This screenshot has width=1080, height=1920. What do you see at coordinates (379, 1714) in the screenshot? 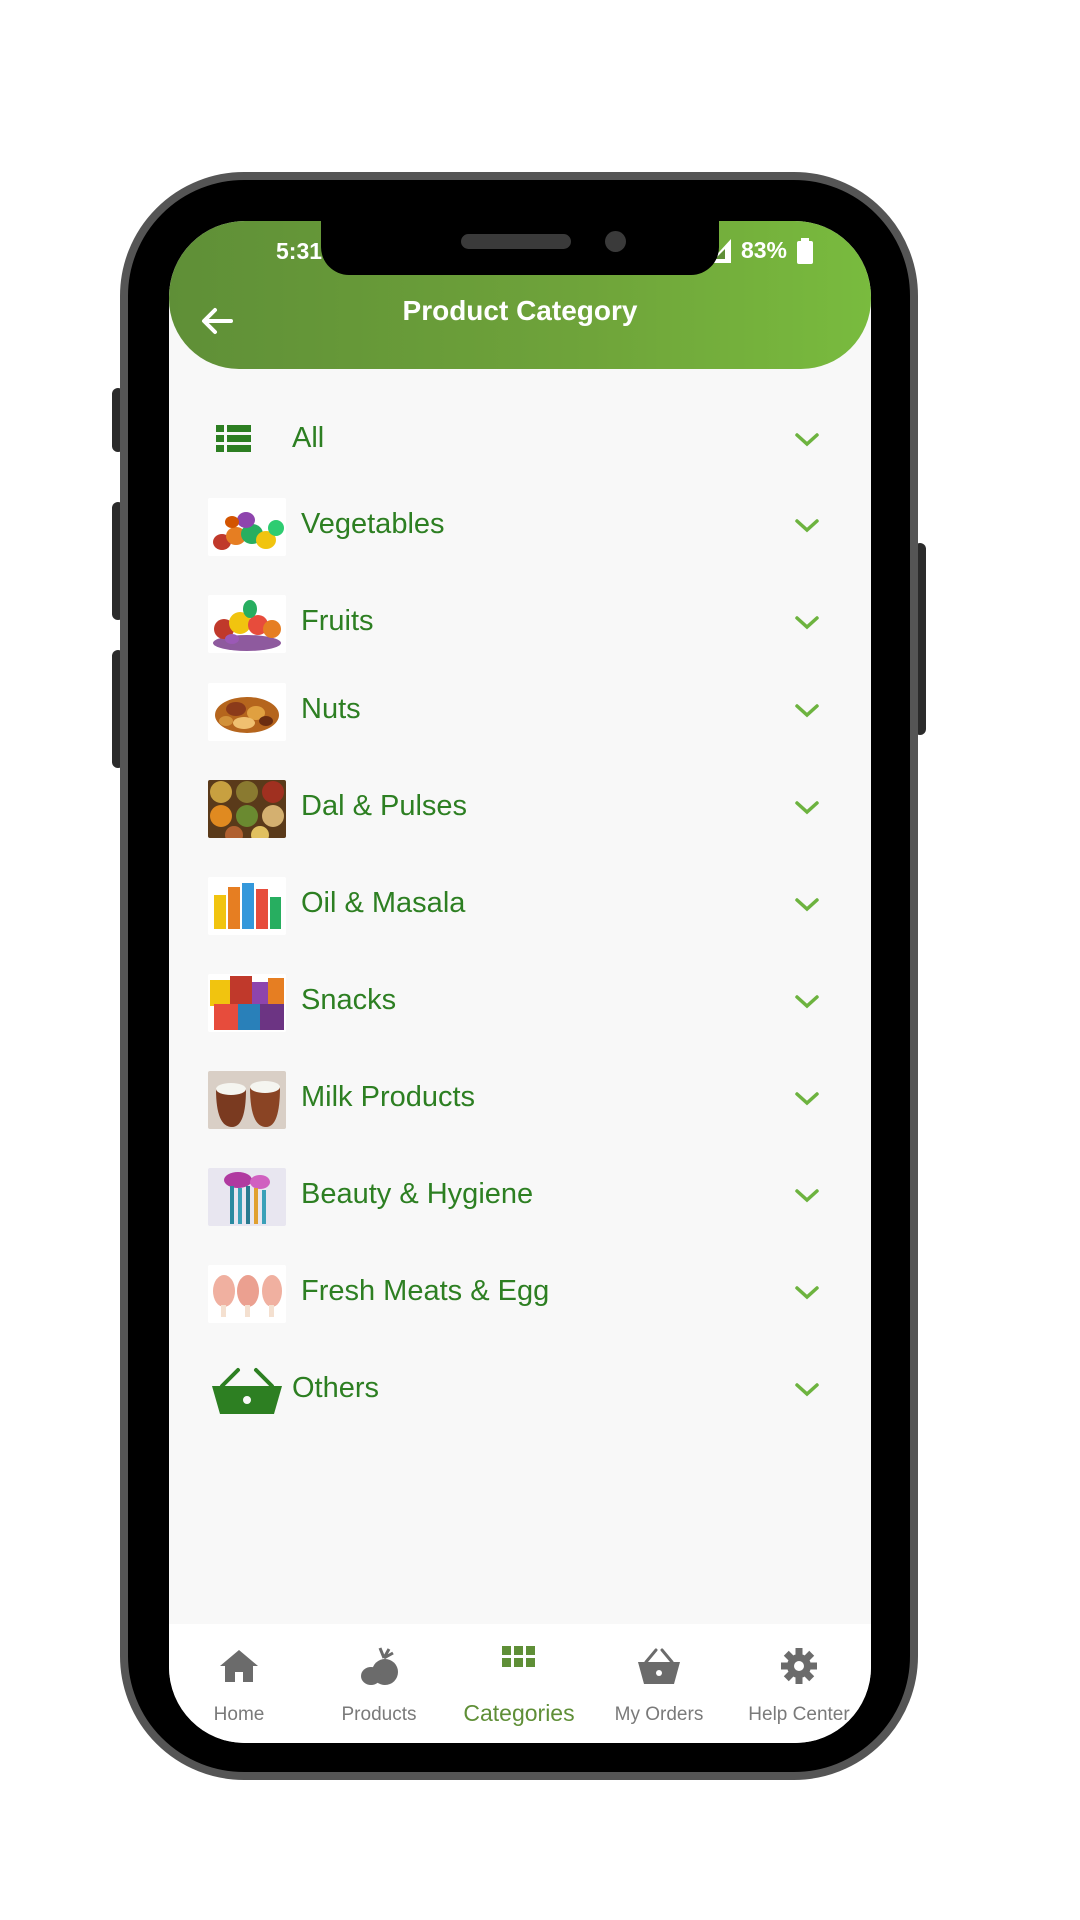
I see `tab-label: Products` at bounding box center [379, 1714].